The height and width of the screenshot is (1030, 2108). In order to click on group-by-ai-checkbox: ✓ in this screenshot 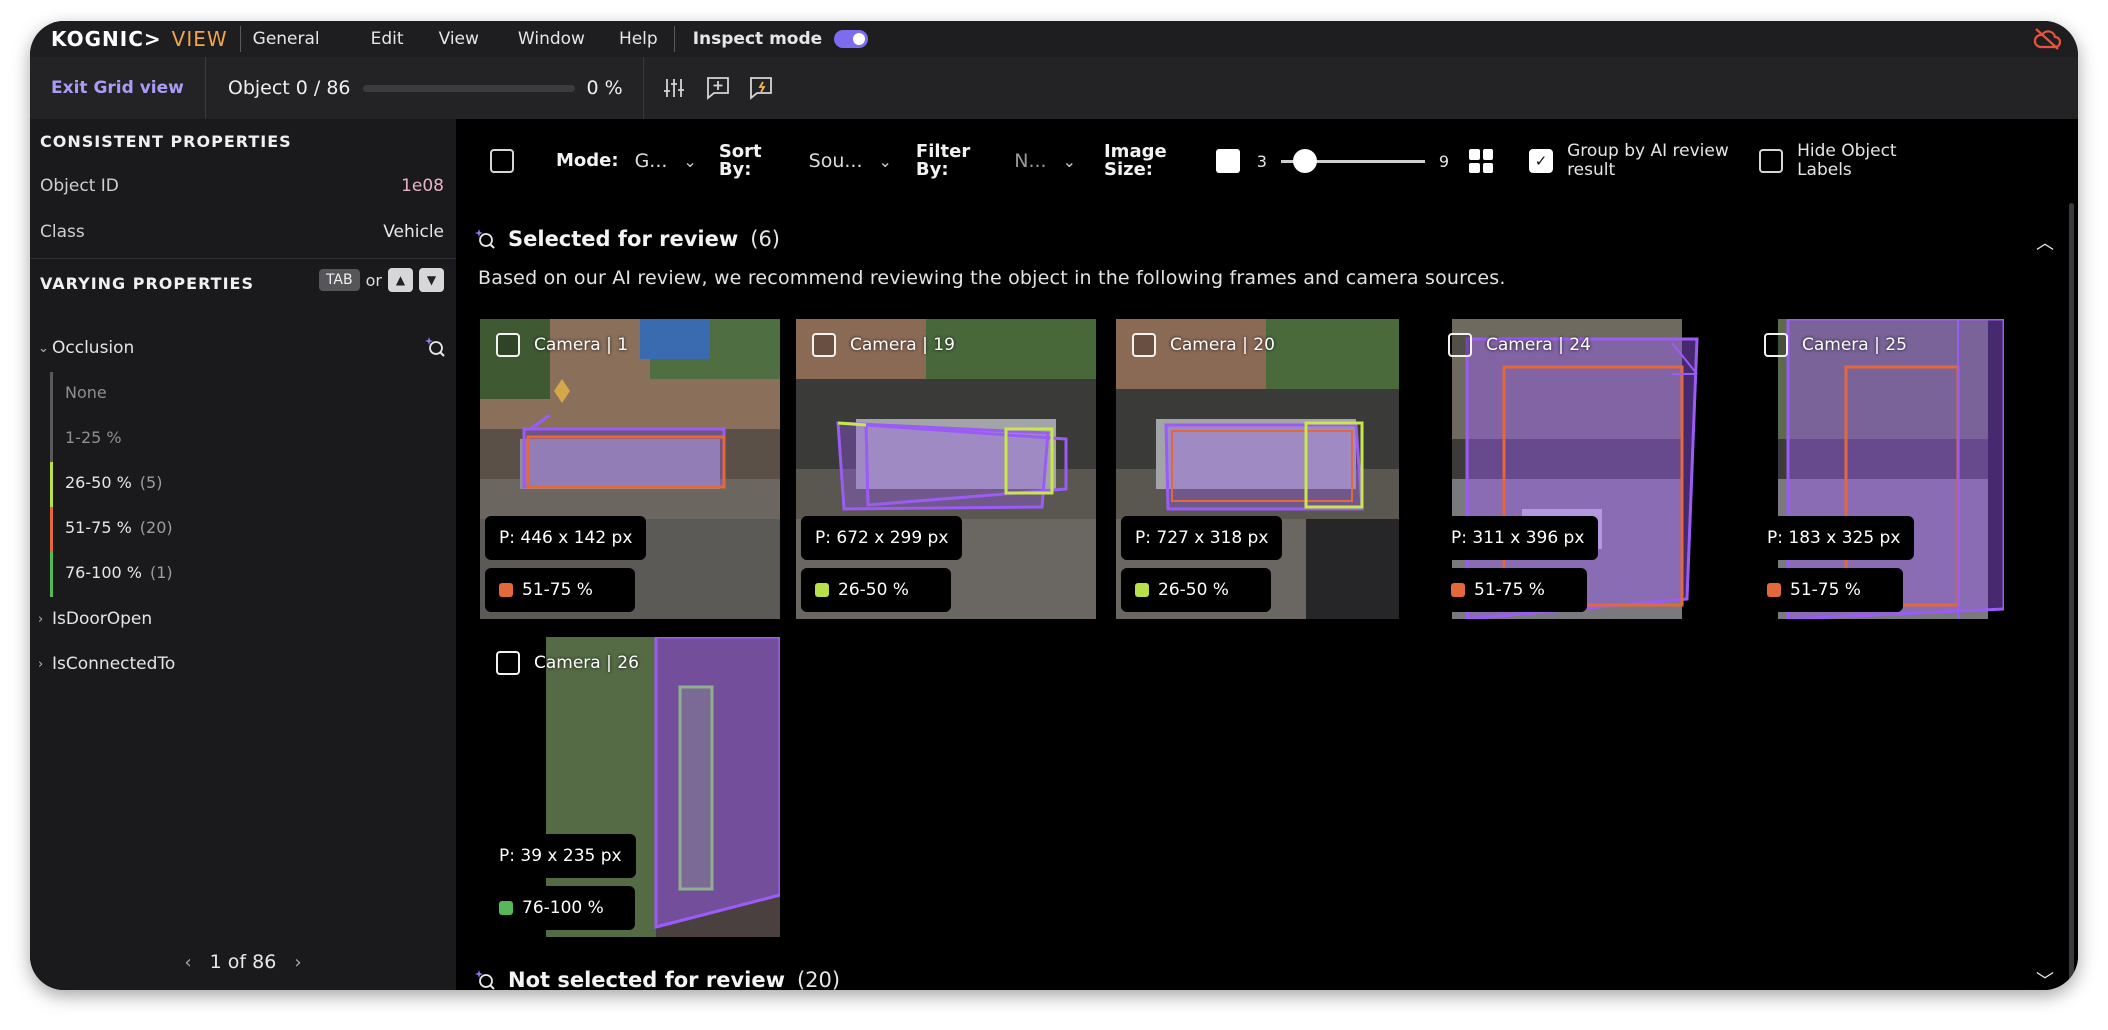, I will do `click(1541, 161)`.